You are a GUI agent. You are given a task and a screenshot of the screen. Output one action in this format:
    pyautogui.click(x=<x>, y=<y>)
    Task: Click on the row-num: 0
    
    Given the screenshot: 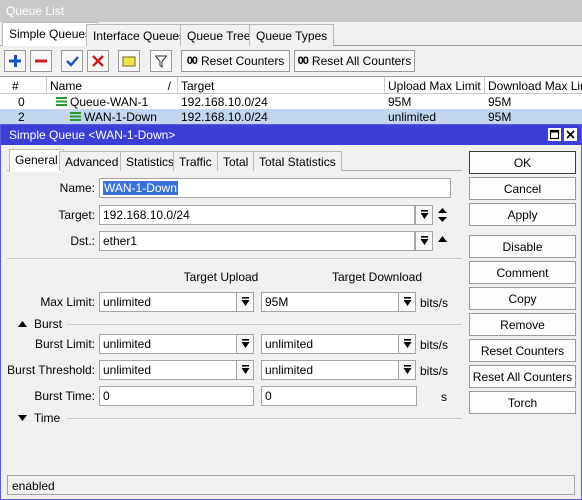 What is the action you would take?
    pyautogui.click(x=21, y=102)
    